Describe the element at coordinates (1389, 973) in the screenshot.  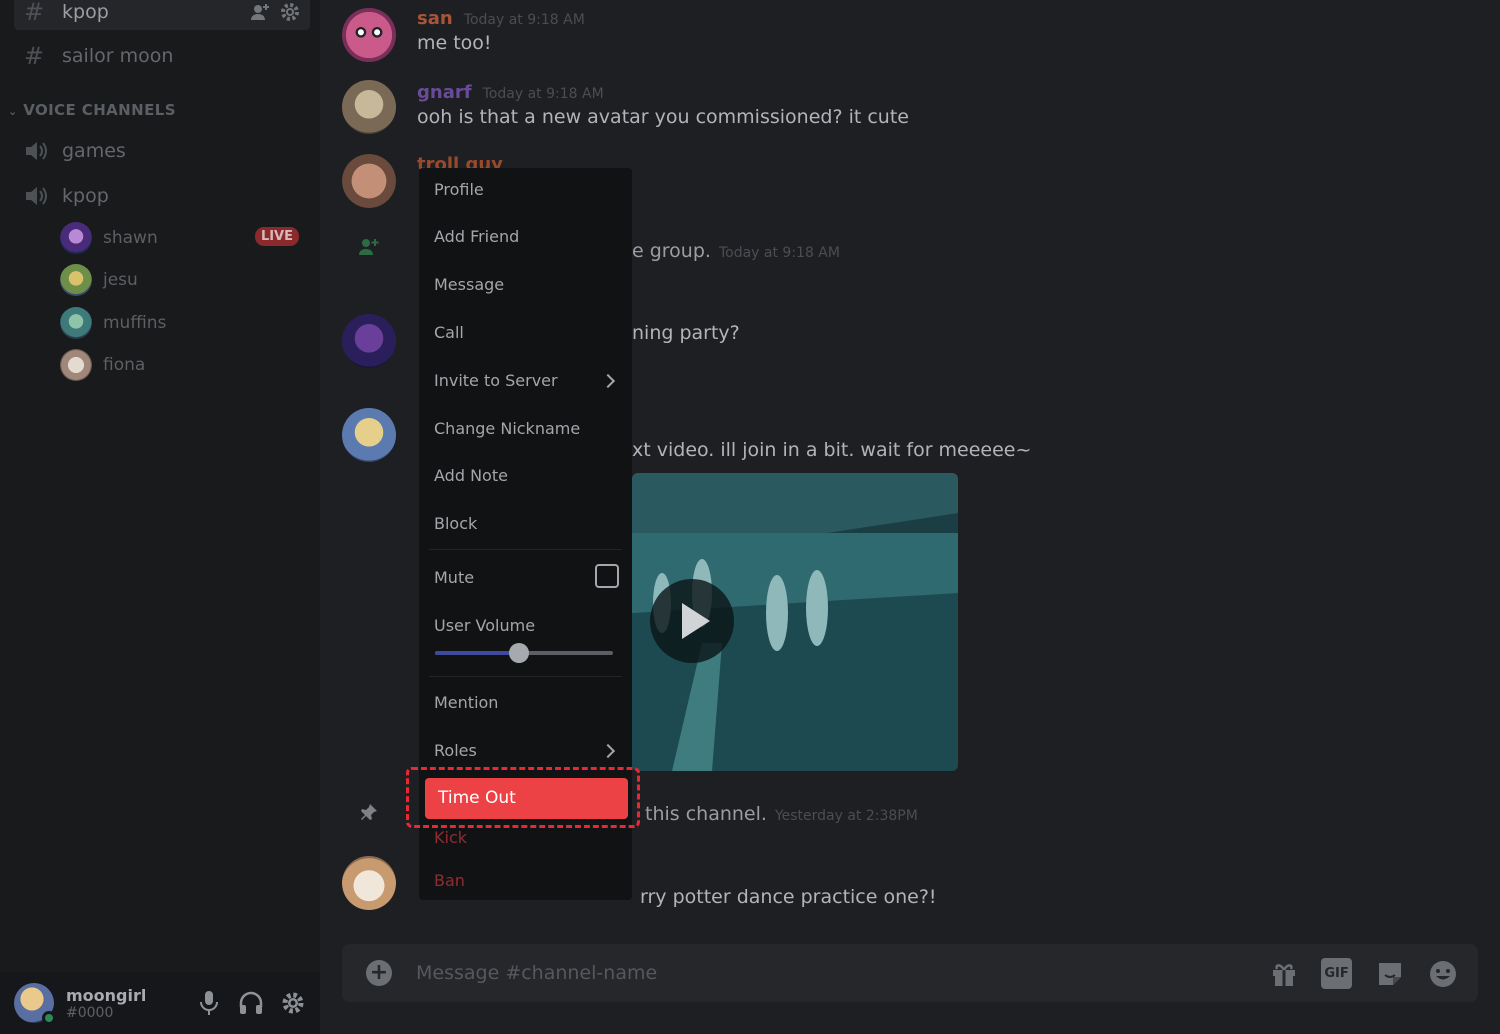
I see `sticker-icon` at that location.